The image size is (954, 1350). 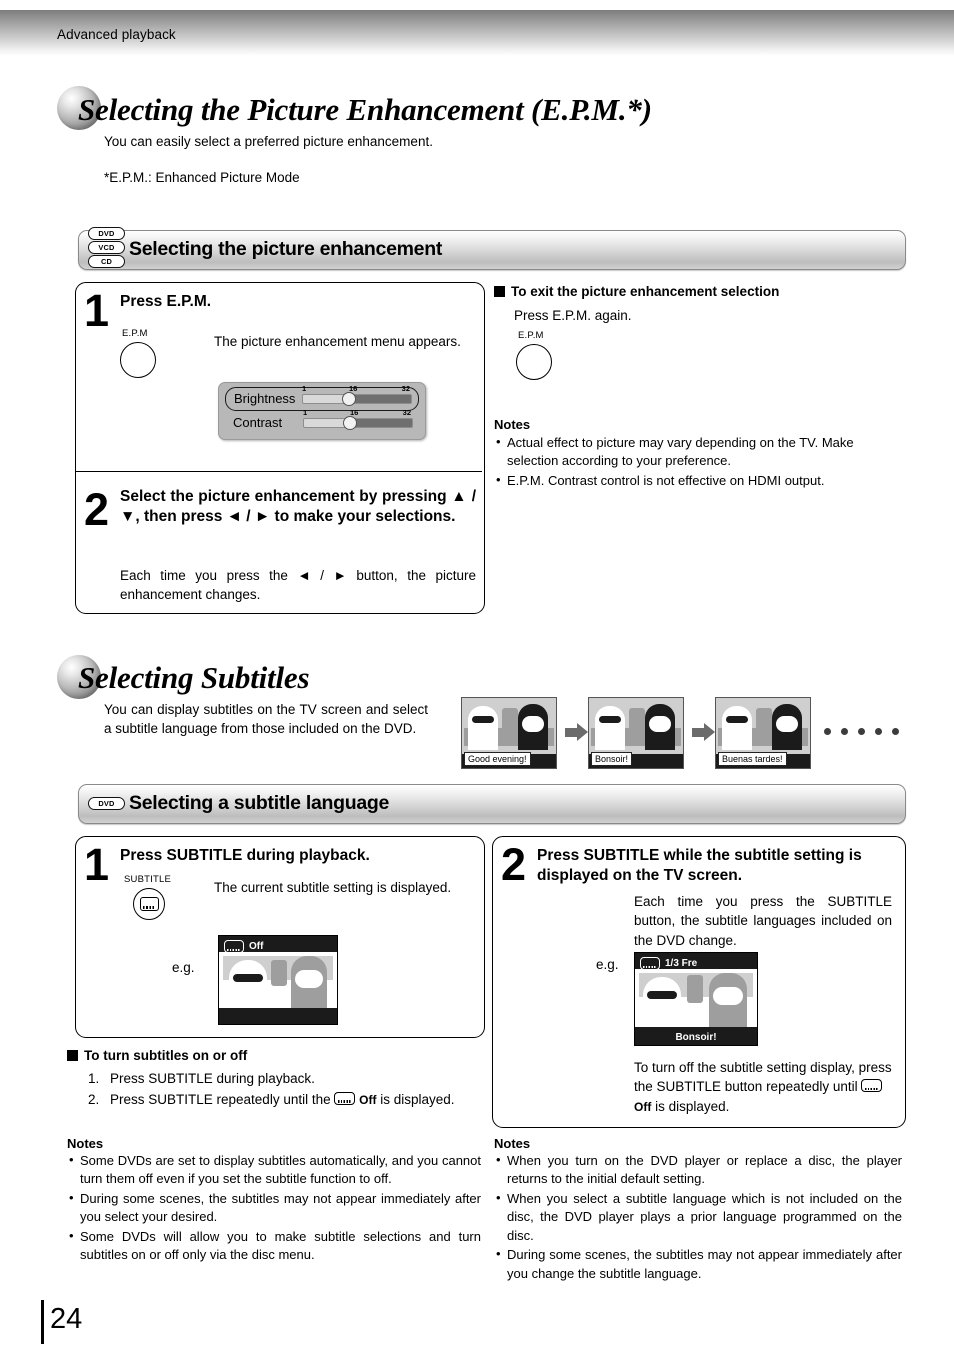 I want to click on osd-subtitle-status-text: Off, so click(x=256, y=946).